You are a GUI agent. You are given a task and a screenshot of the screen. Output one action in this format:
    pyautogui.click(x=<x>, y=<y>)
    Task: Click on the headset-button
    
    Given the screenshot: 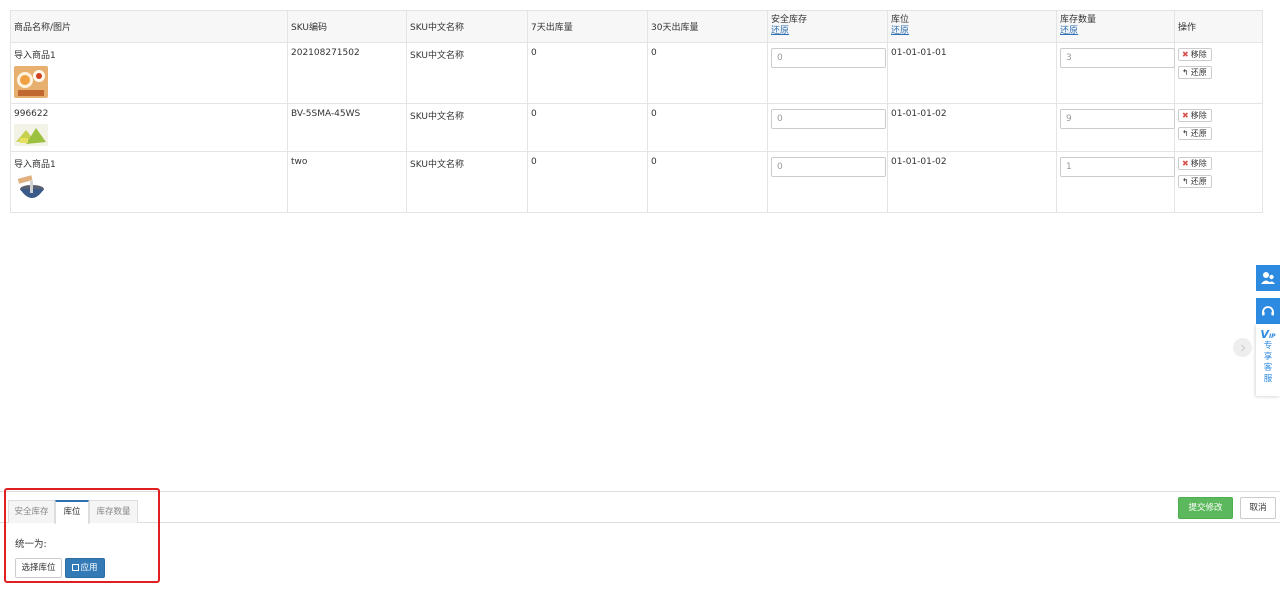 What is the action you would take?
    pyautogui.click(x=1268, y=311)
    